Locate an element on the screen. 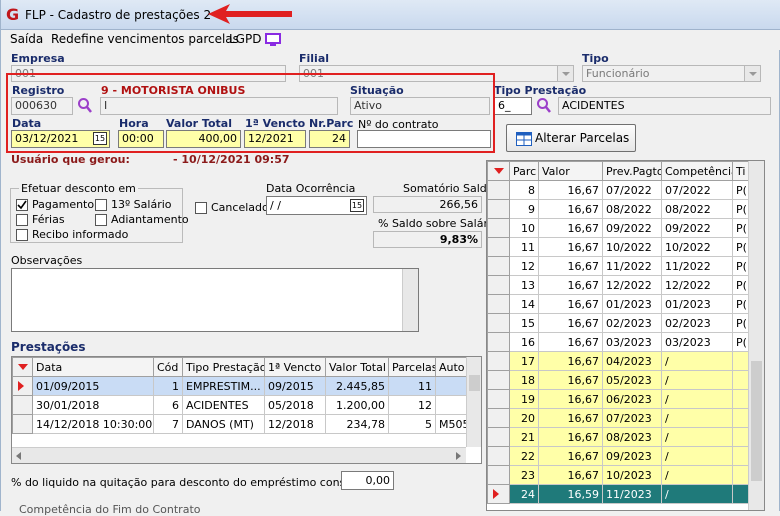  cancelado-checkbox is located at coordinates (201, 208).